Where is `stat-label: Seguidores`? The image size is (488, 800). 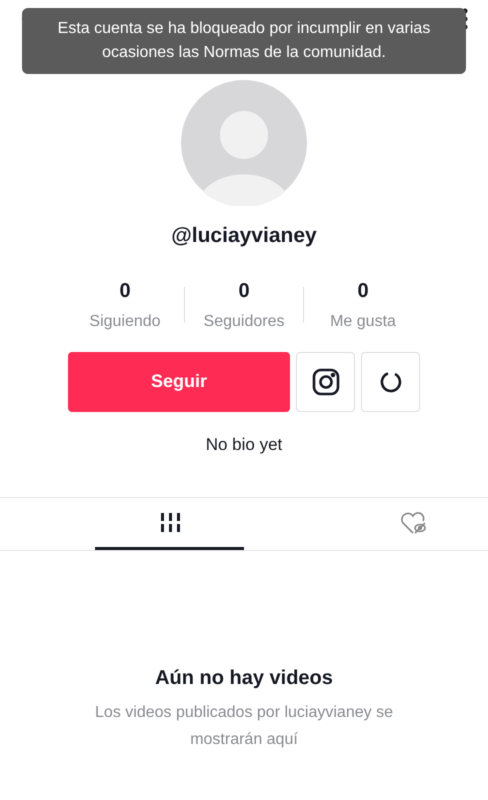
stat-label: Seguidores is located at coordinates (244, 322).